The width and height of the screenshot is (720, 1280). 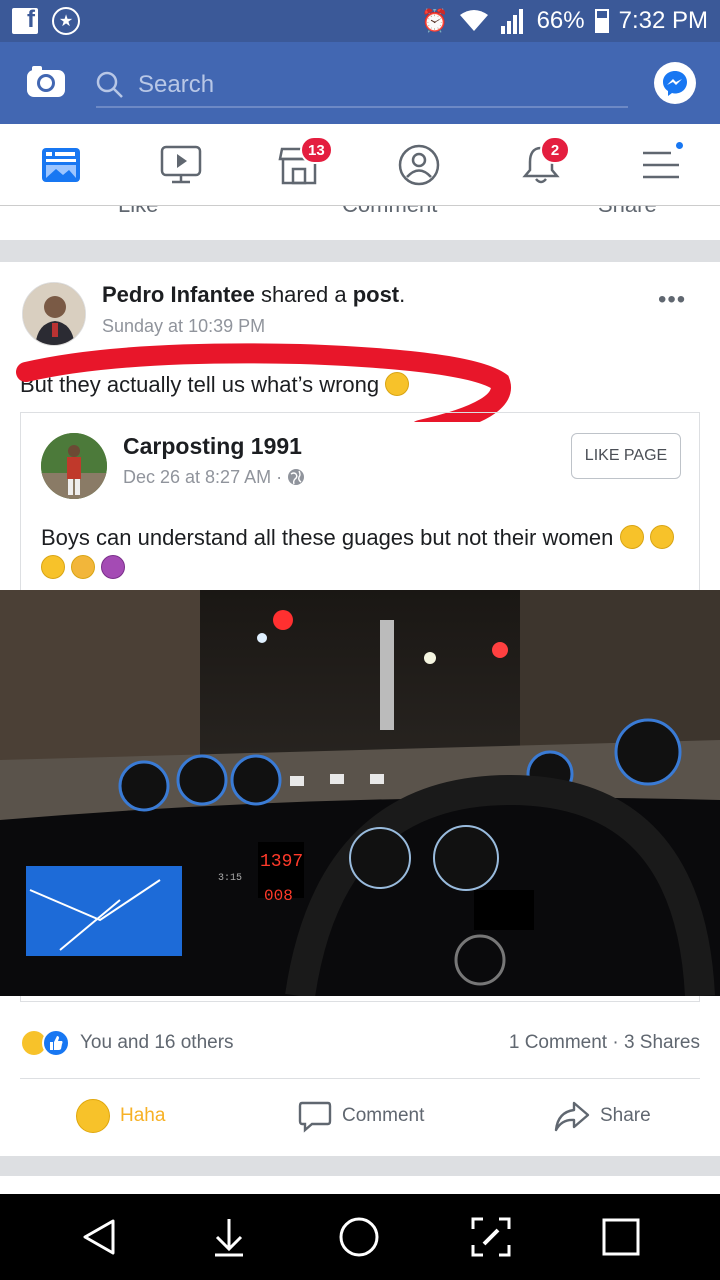 I want to click on post-header: Pedro Infantee shared a post., so click(x=253, y=295).